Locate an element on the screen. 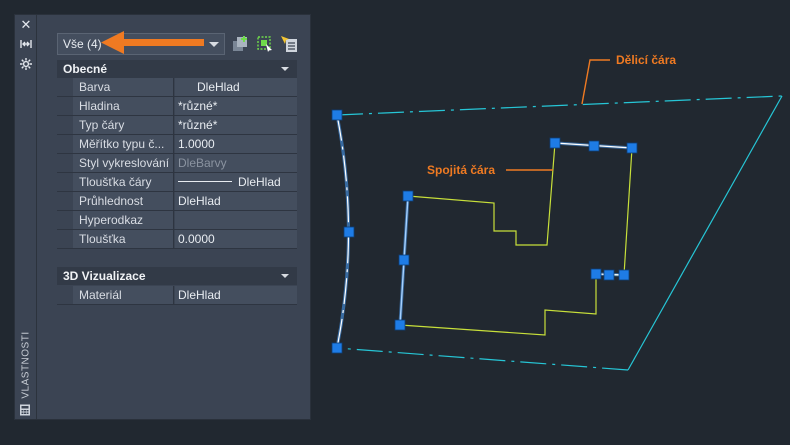 This screenshot has height=445, width=790. property-row-layer: Hladina *různé* is located at coordinates (177, 106).